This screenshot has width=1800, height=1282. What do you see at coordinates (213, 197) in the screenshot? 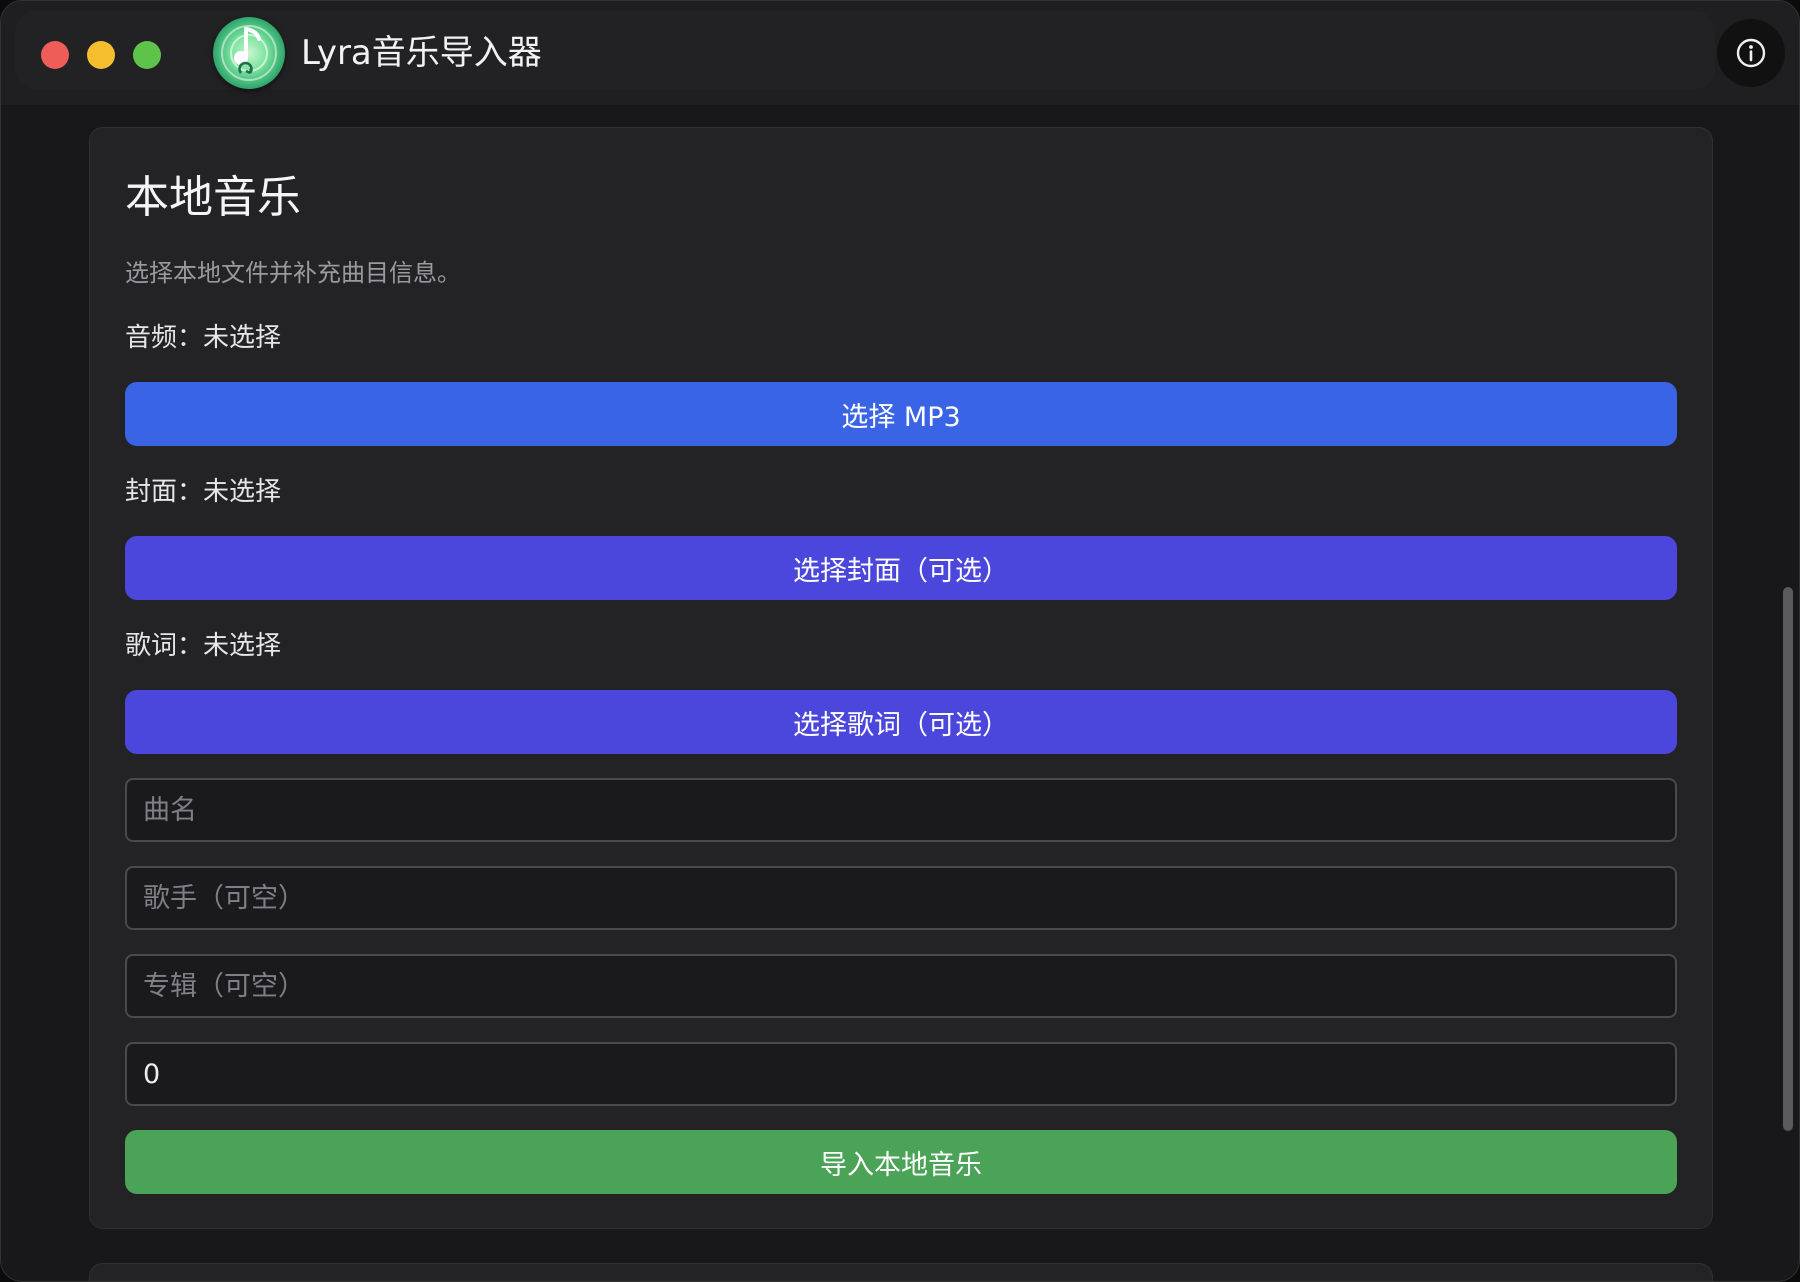
I see `section-title: 本地音乐` at bounding box center [213, 197].